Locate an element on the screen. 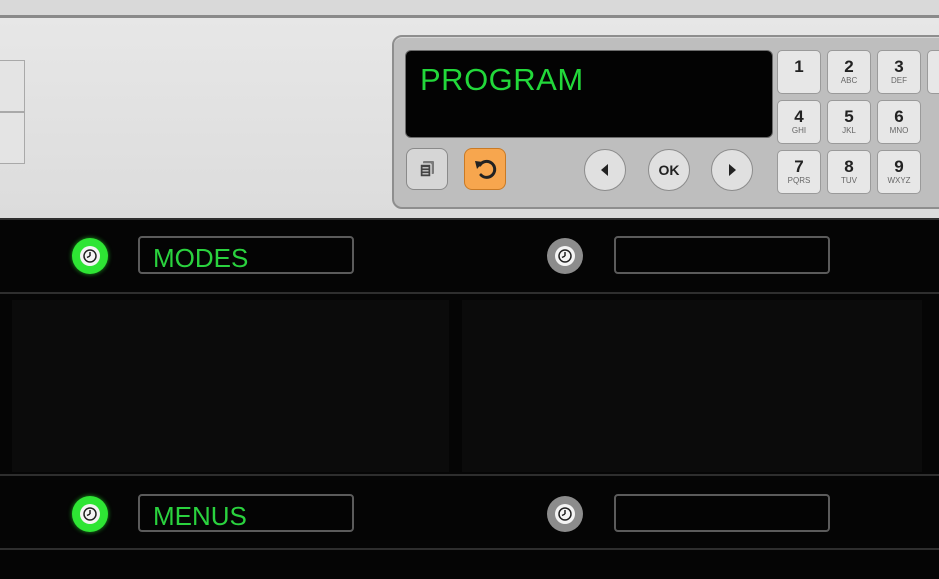 The image size is (939, 579). key-number: 6 is located at coordinates (899, 116).